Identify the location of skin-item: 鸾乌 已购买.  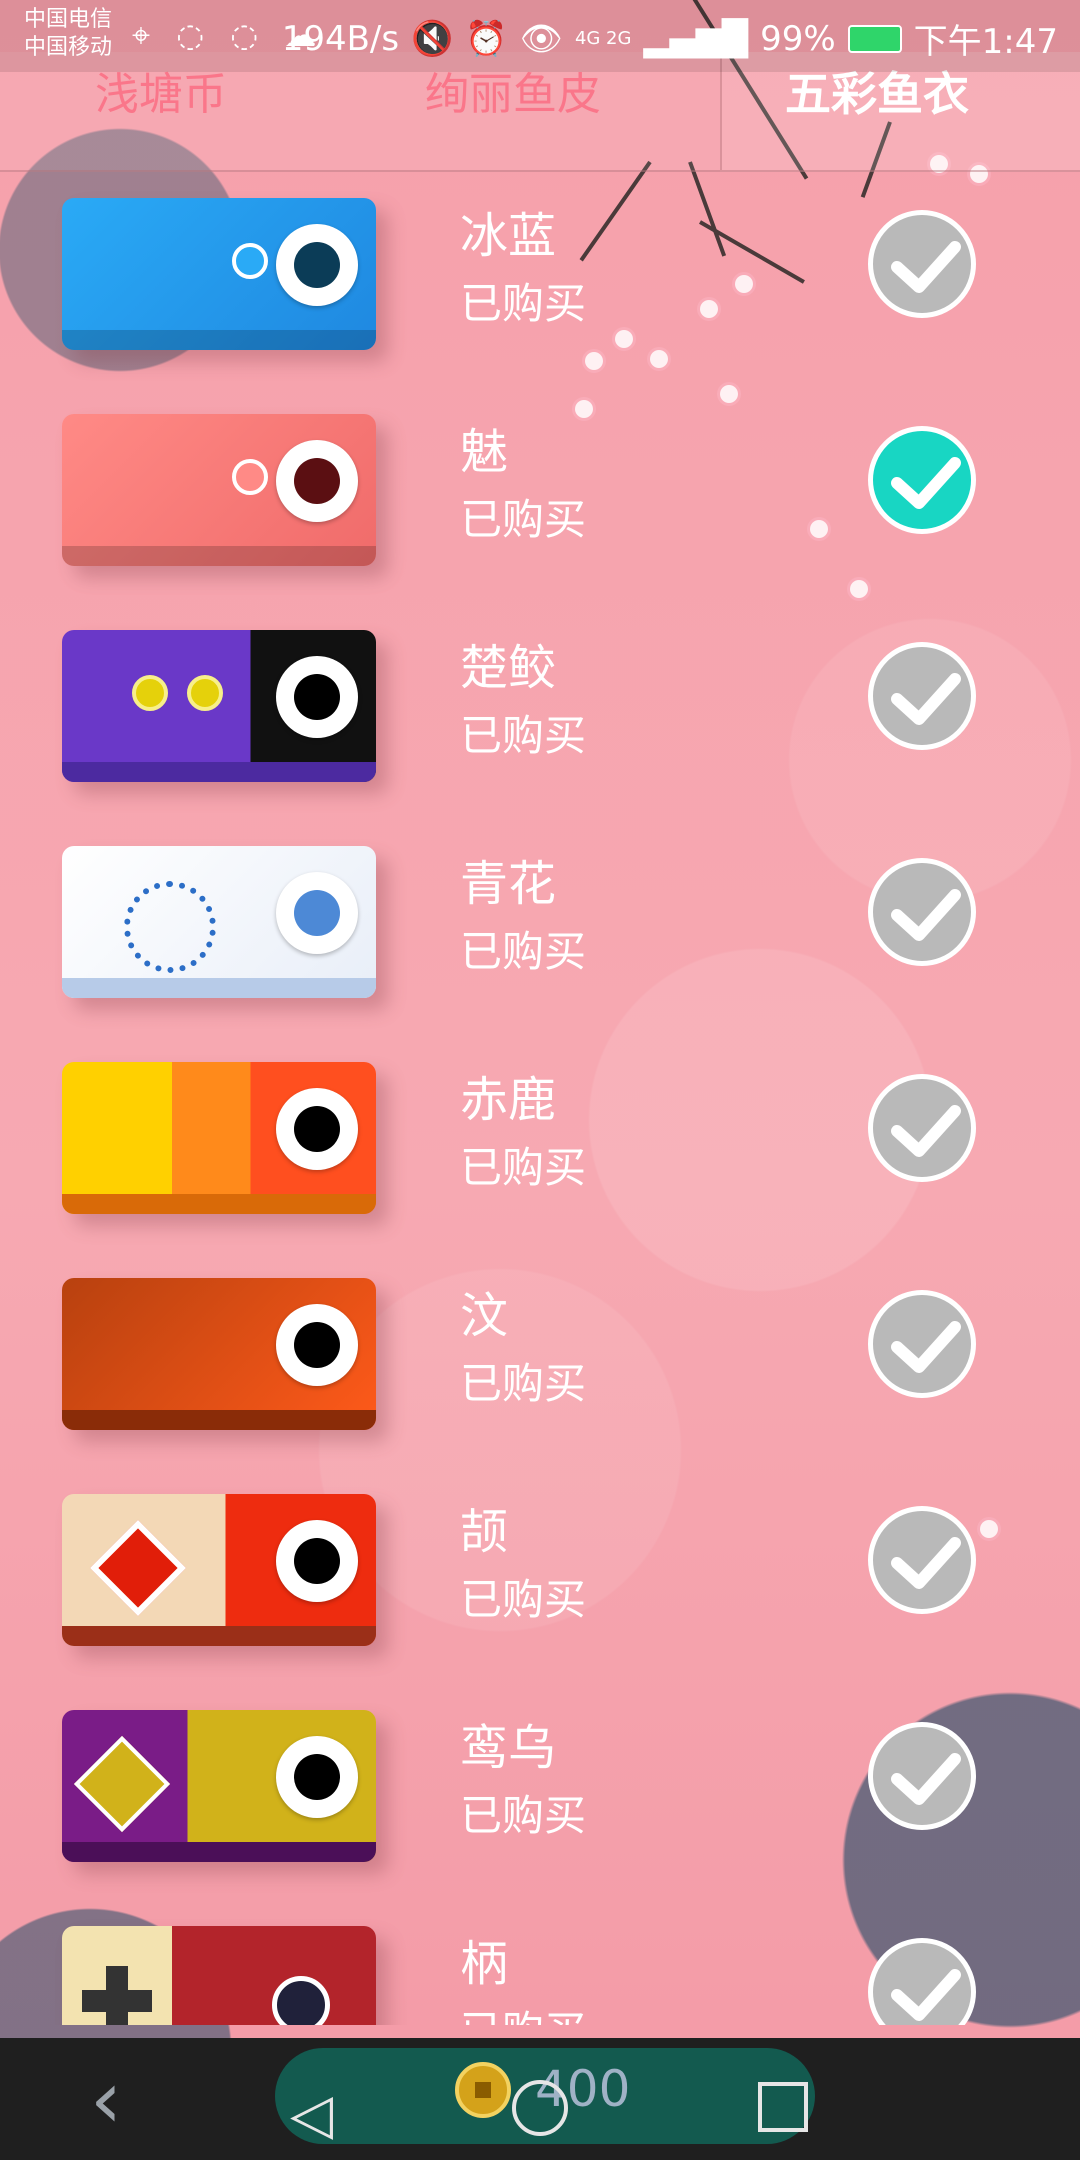
(540, 1800).